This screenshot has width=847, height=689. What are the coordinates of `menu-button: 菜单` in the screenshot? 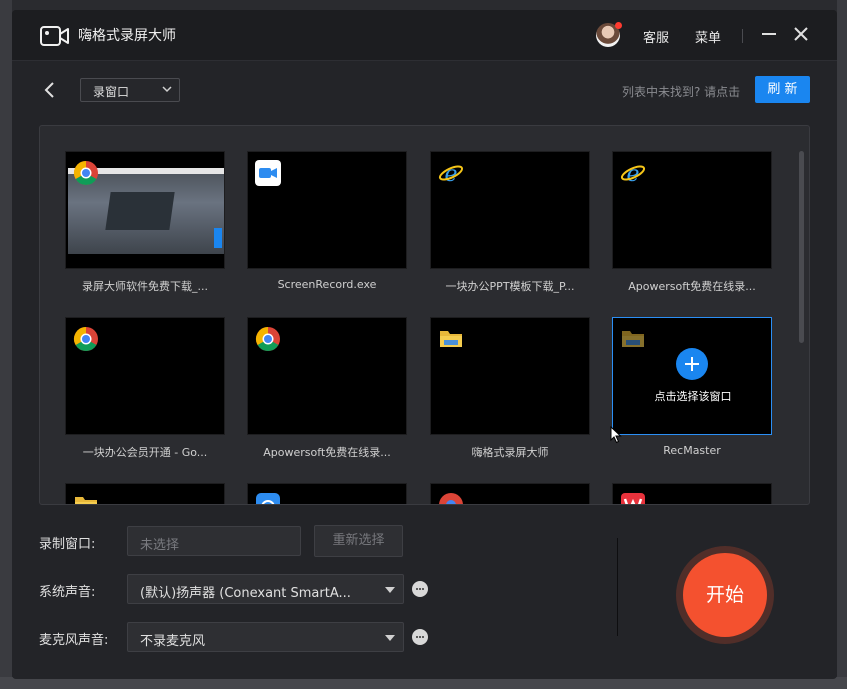 It's located at (708, 36).